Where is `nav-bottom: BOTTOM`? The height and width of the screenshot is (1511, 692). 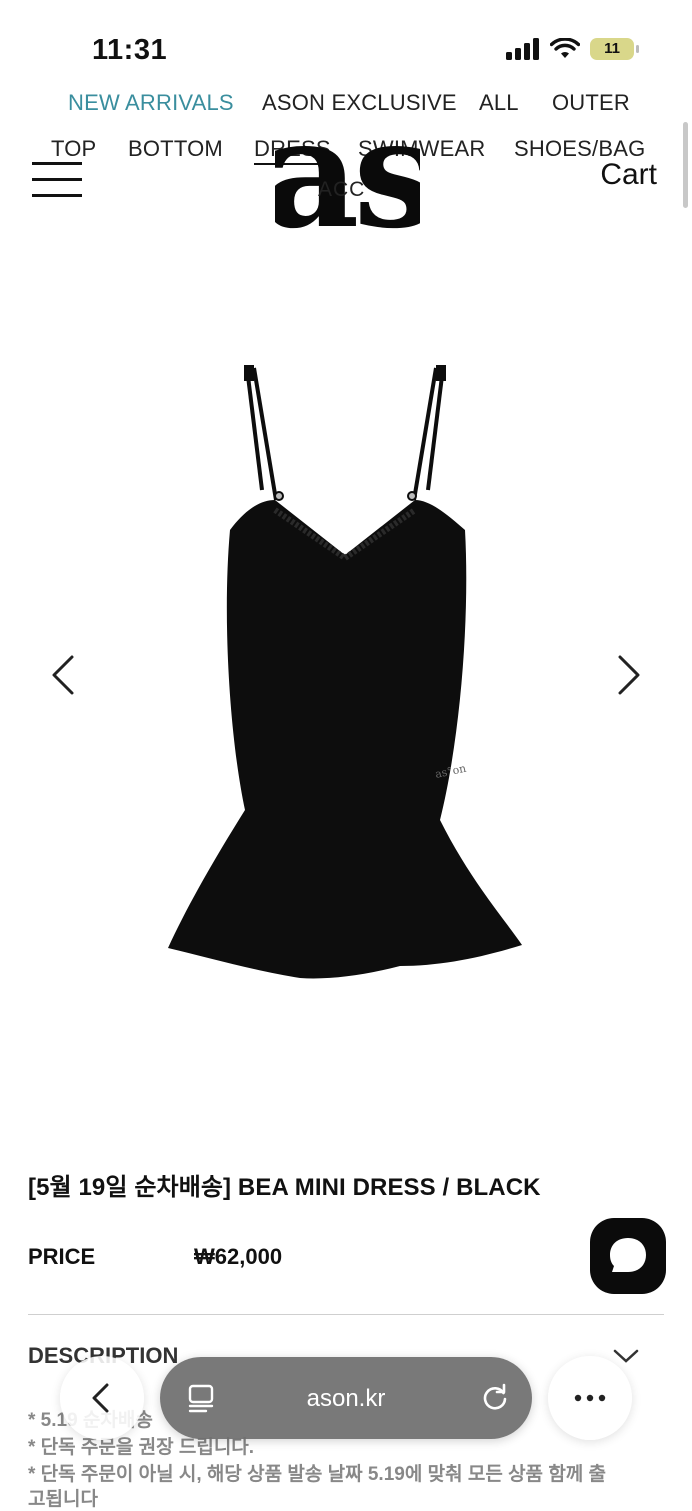
nav-bottom: BOTTOM is located at coordinates (175, 149).